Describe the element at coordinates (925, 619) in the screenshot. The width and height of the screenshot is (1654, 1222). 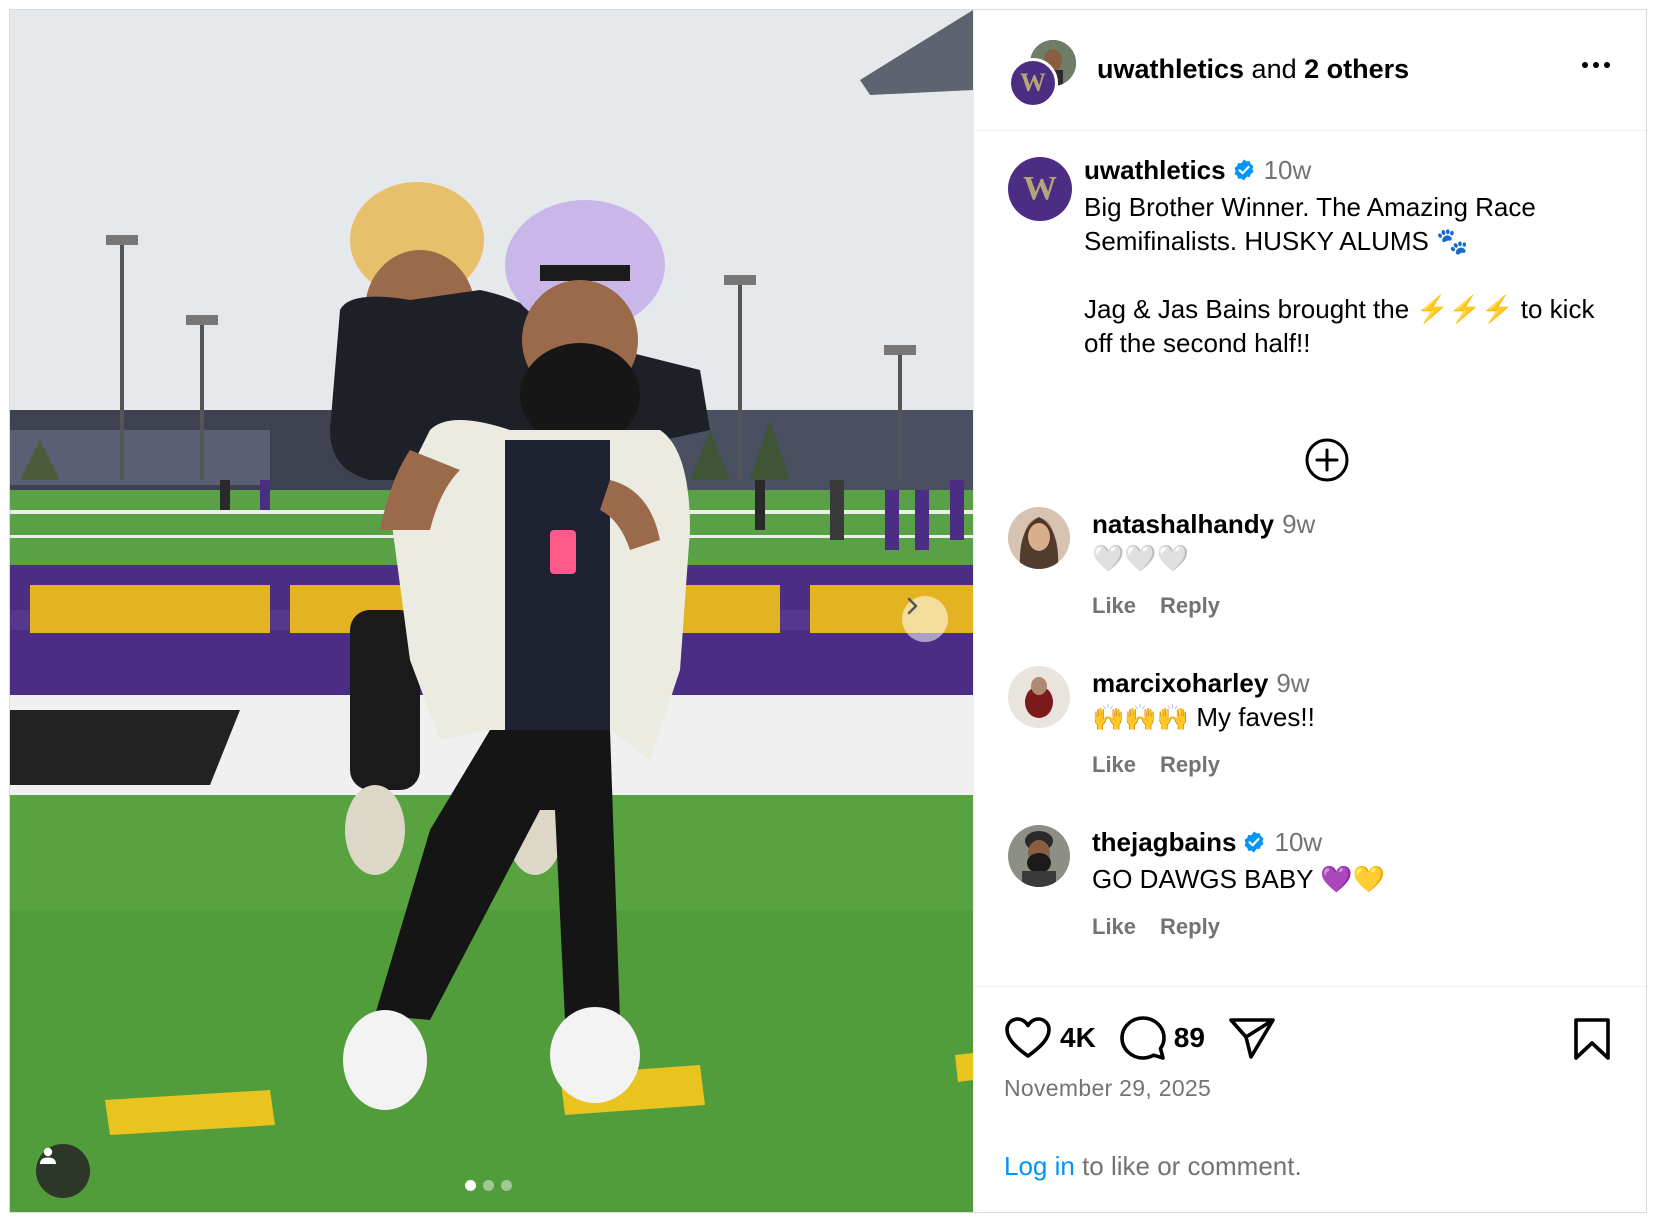
I see `next-photo-button` at that location.